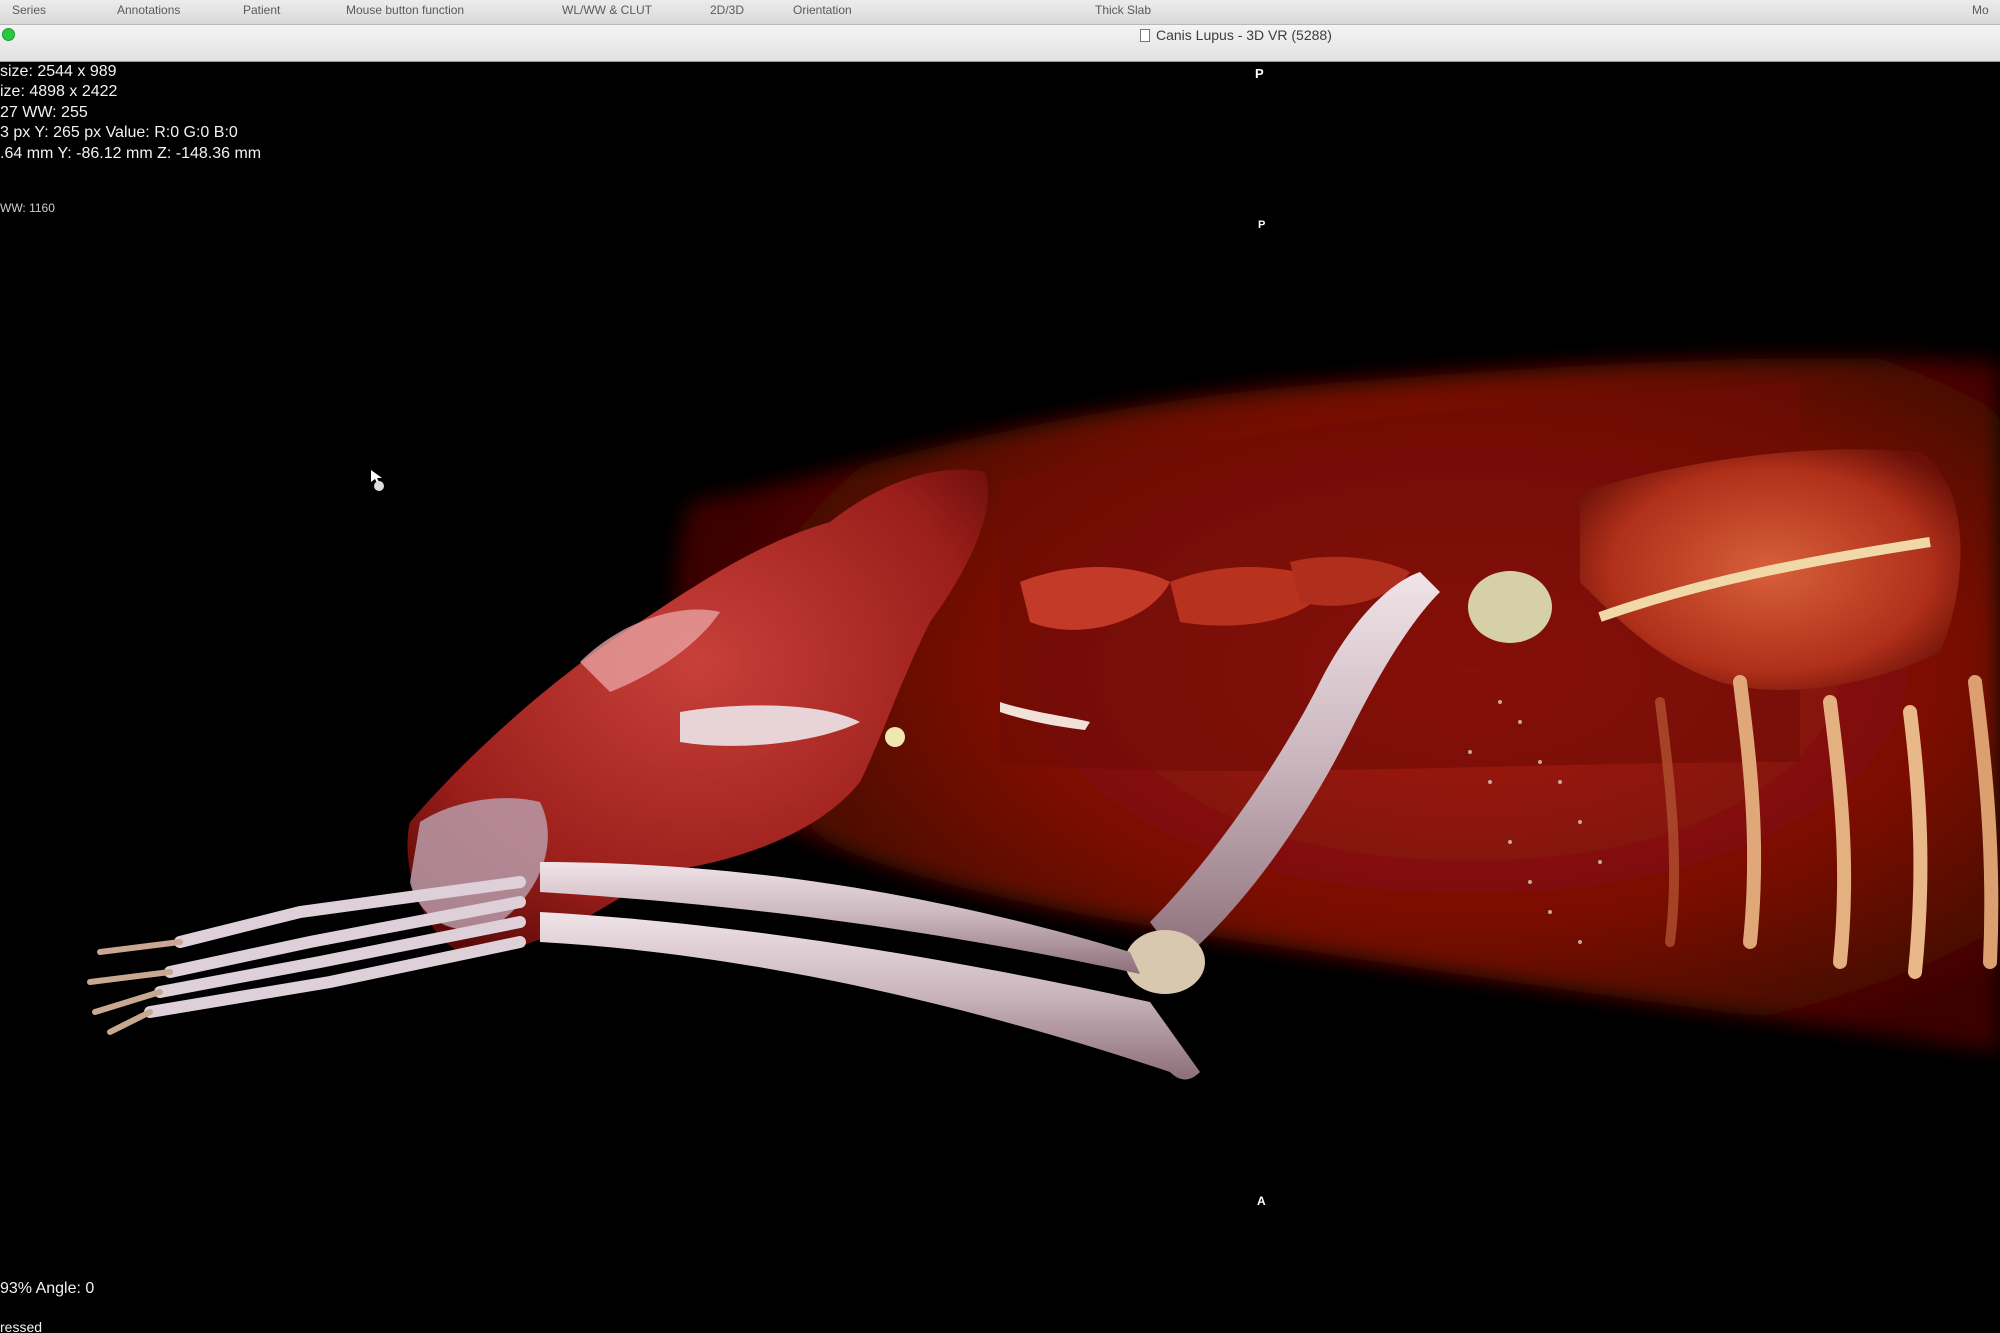 This screenshot has height=1333, width=2000. What do you see at coordinates (8, 34) in the screenshot?
I see `window-close-button` at bounding box center [8, 34].